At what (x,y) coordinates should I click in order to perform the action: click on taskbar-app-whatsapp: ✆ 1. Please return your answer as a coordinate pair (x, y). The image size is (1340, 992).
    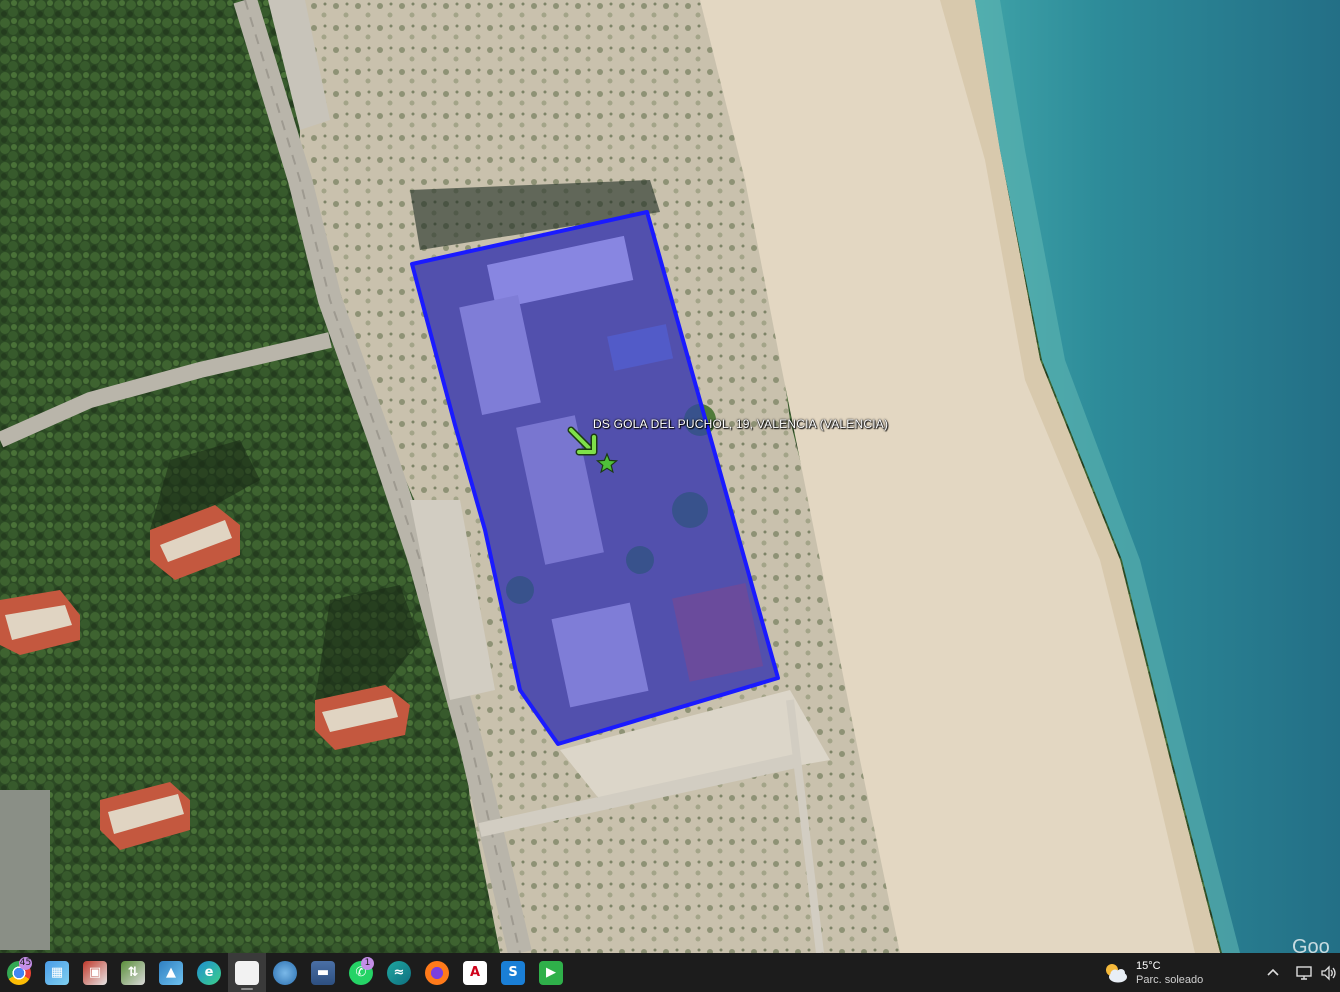
    Looking at the image, I should click on (361, 972).